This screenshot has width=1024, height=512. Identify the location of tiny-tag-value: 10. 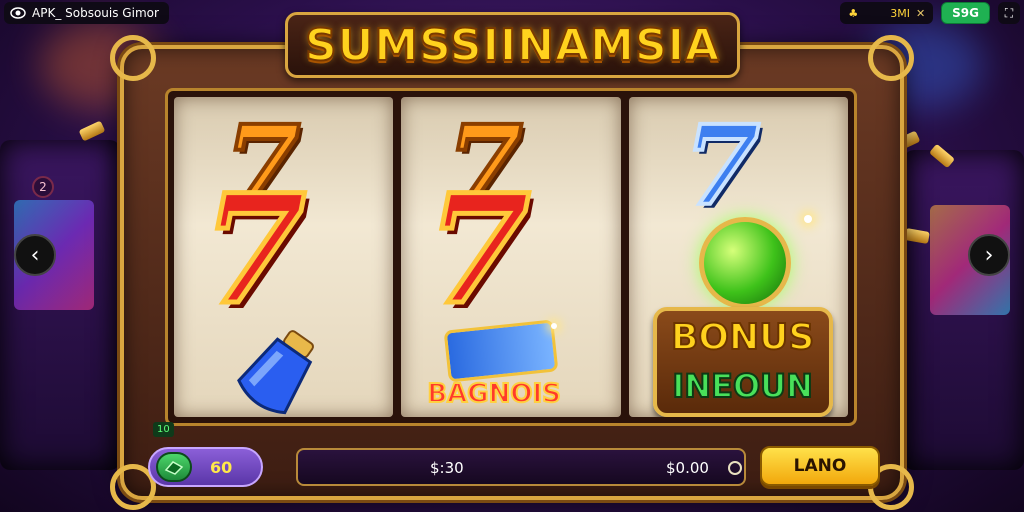
(163, 429).